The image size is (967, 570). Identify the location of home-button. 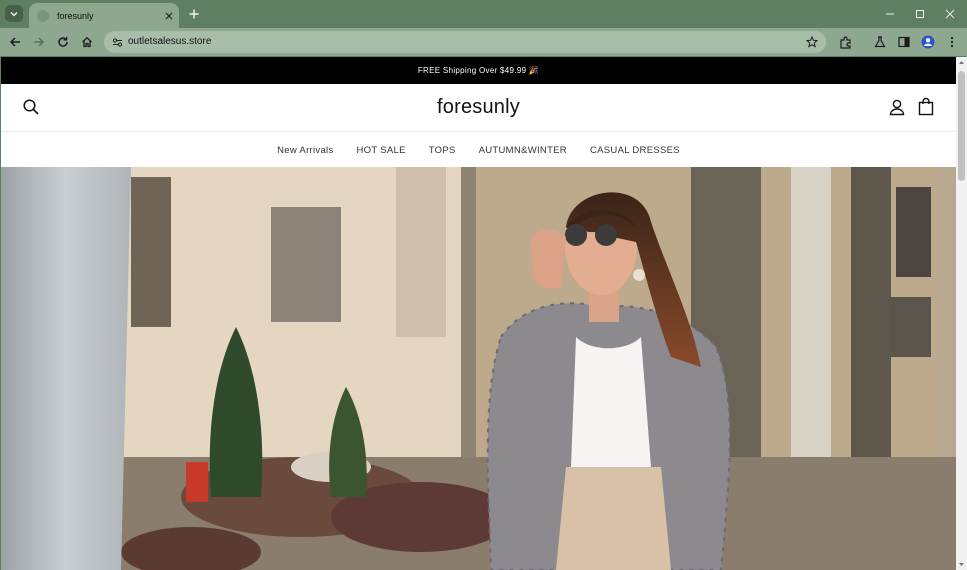
(87, 42).